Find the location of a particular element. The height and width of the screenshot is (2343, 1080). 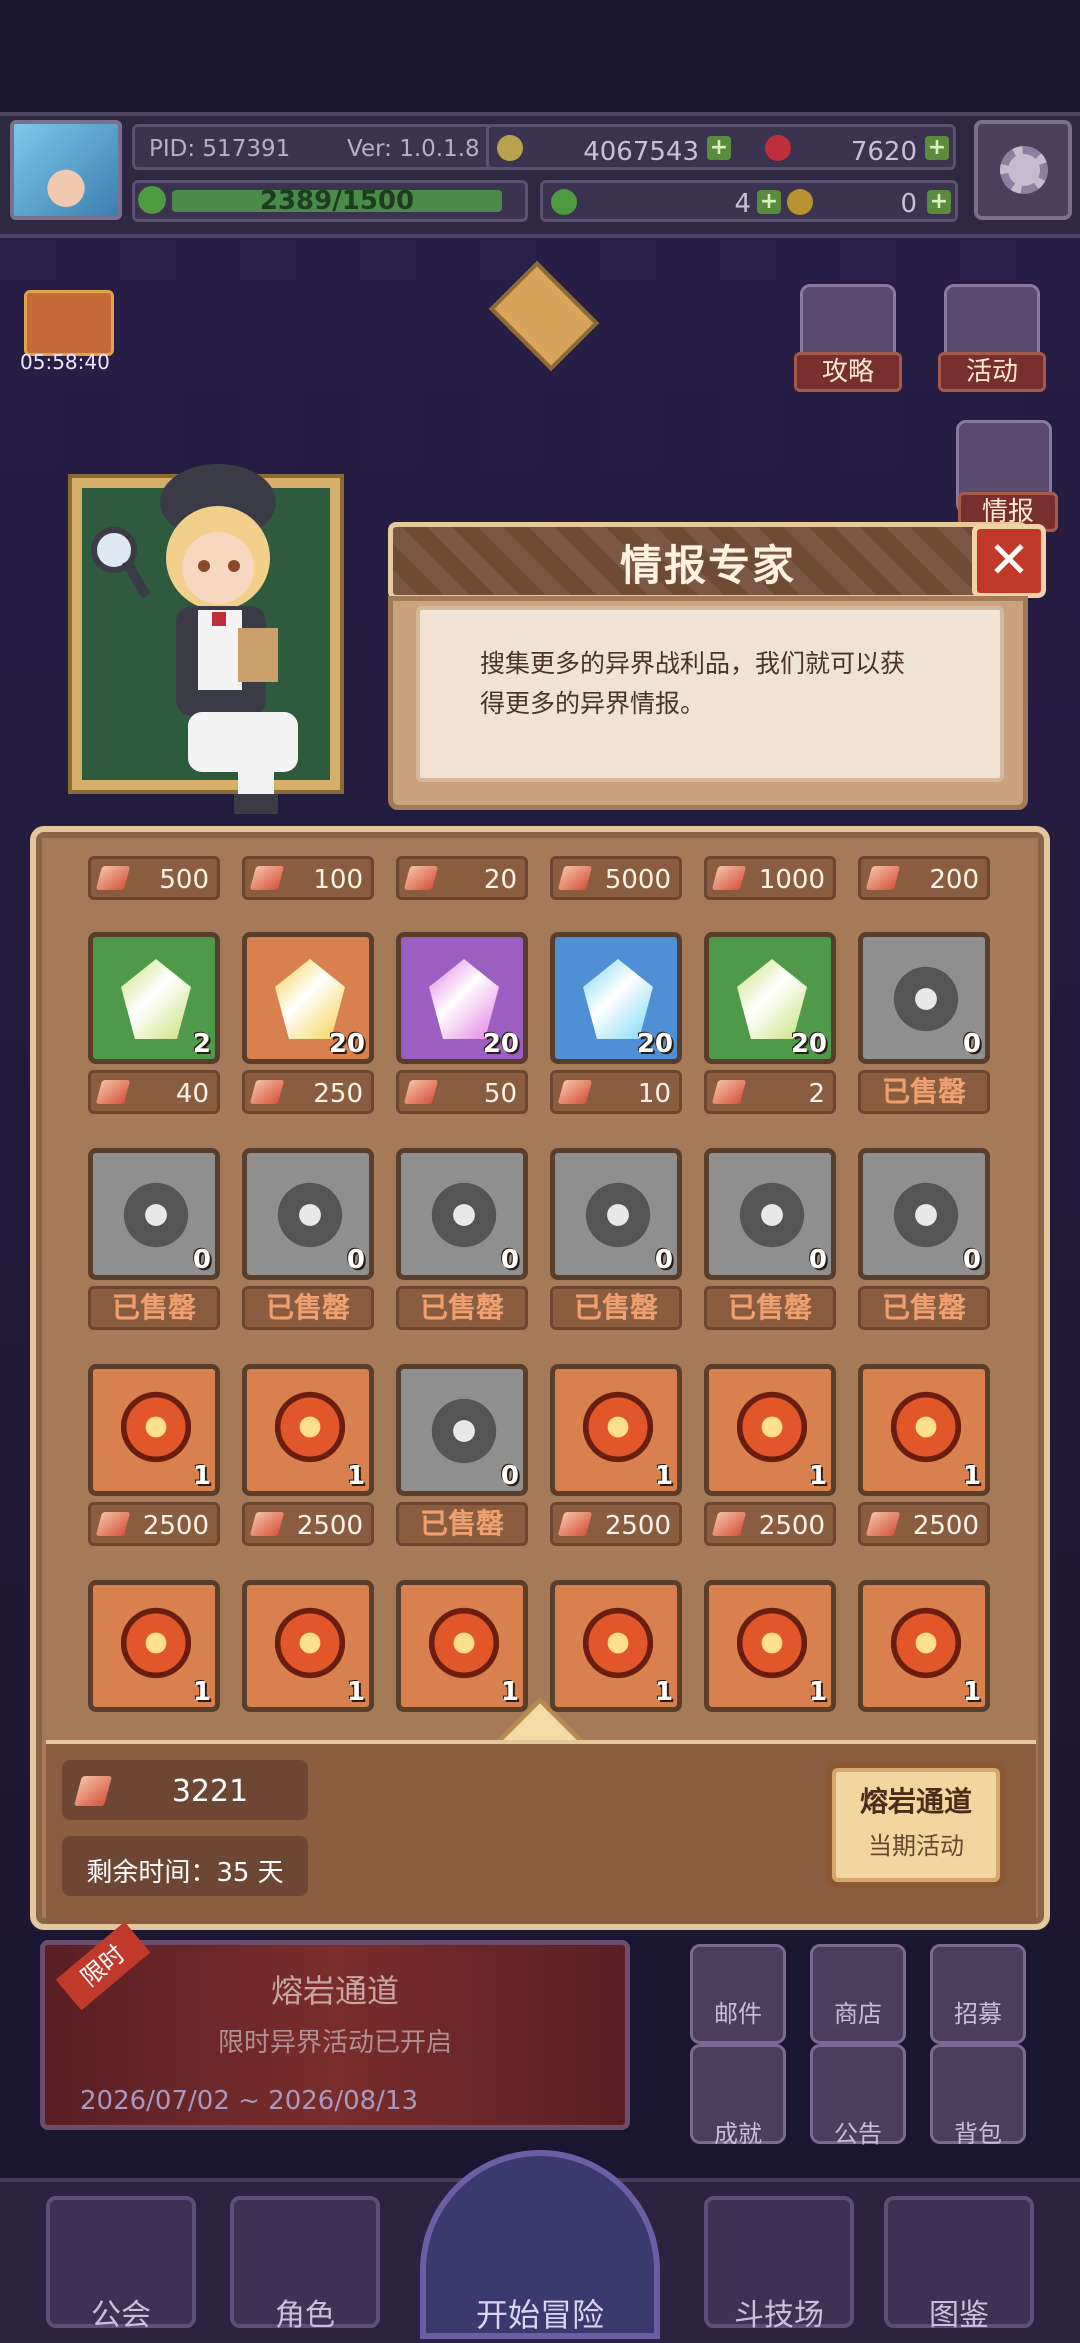

gold-gem-icon is located at coordinates (310, 999).